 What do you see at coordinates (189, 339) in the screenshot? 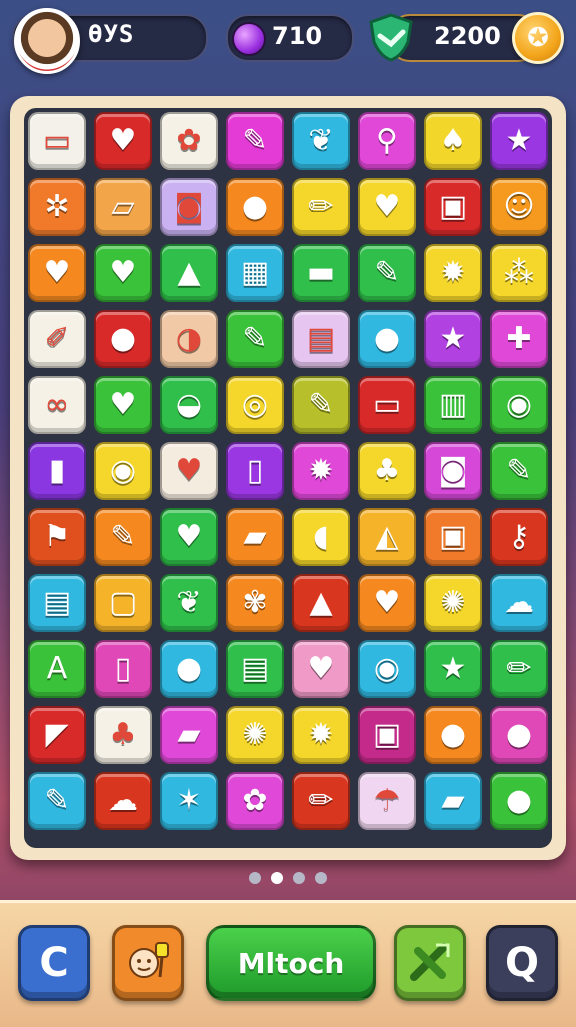
I see `tile-bubble: ◑` at bounding box center [189, 339].